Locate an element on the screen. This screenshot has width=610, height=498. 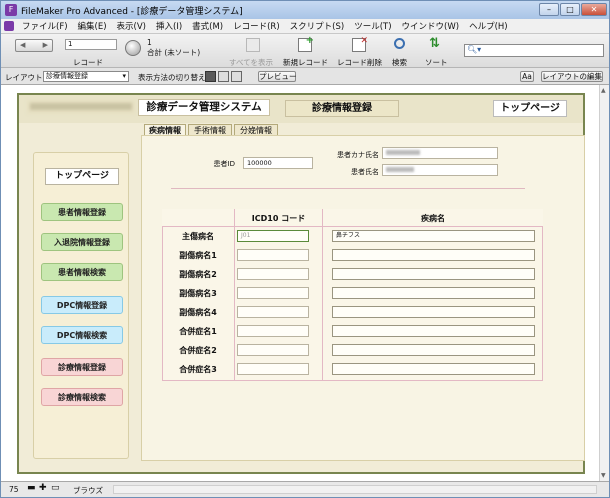
row-label-sub-disease-2: 副傷病名2 is located at coordinates (198, 274).